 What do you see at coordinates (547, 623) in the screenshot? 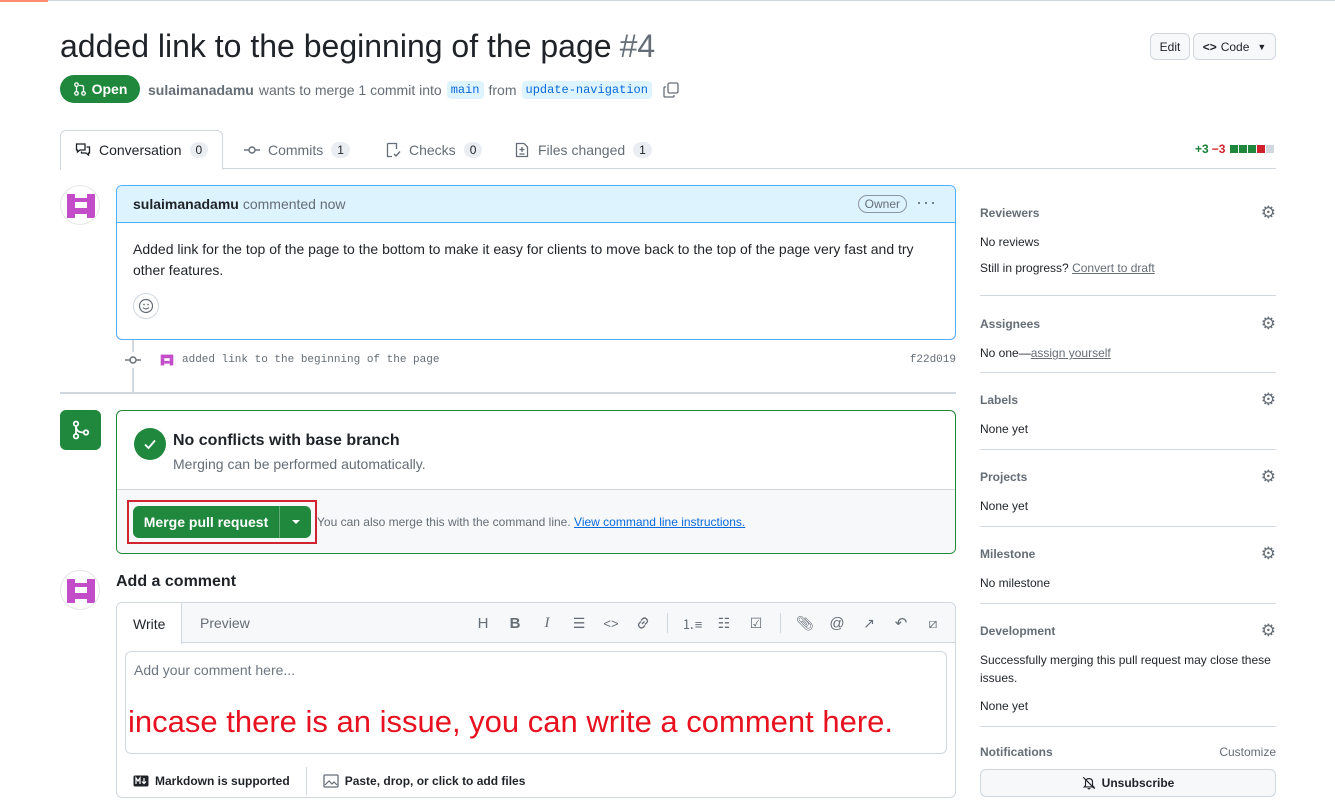
I see `italic-icon: I` at bounding box center [547, 623].